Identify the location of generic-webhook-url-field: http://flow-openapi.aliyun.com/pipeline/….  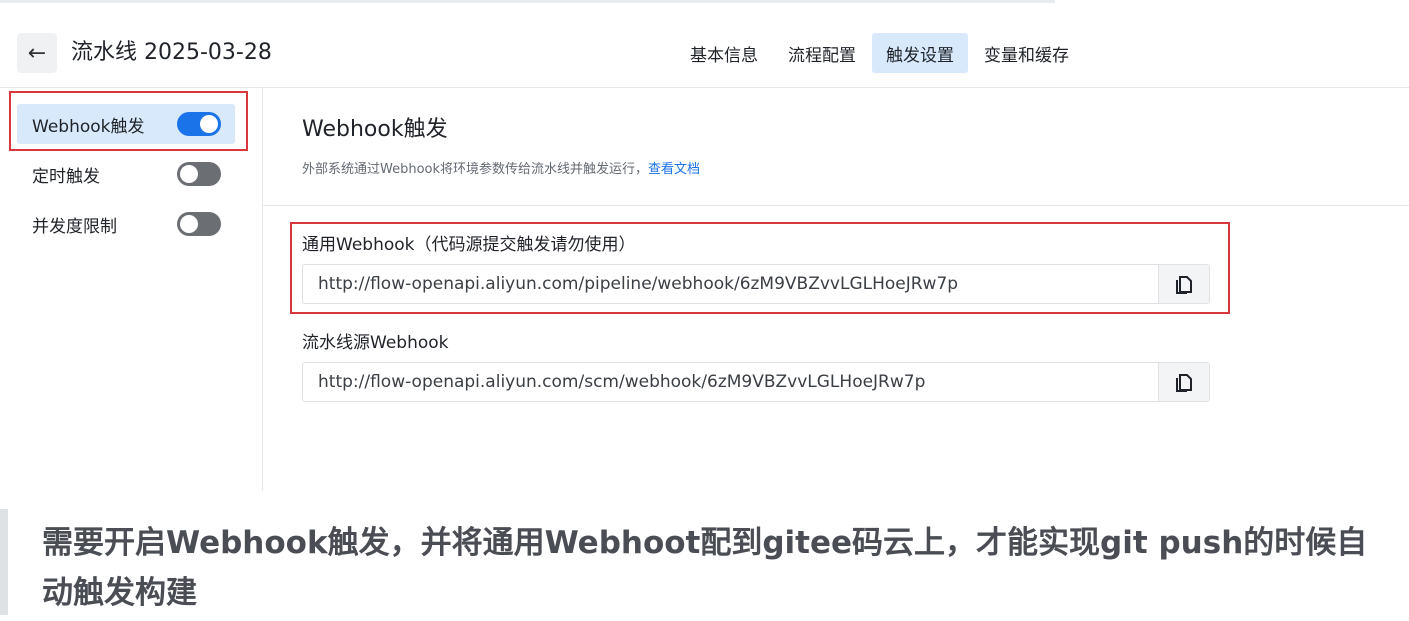
(756, 284).